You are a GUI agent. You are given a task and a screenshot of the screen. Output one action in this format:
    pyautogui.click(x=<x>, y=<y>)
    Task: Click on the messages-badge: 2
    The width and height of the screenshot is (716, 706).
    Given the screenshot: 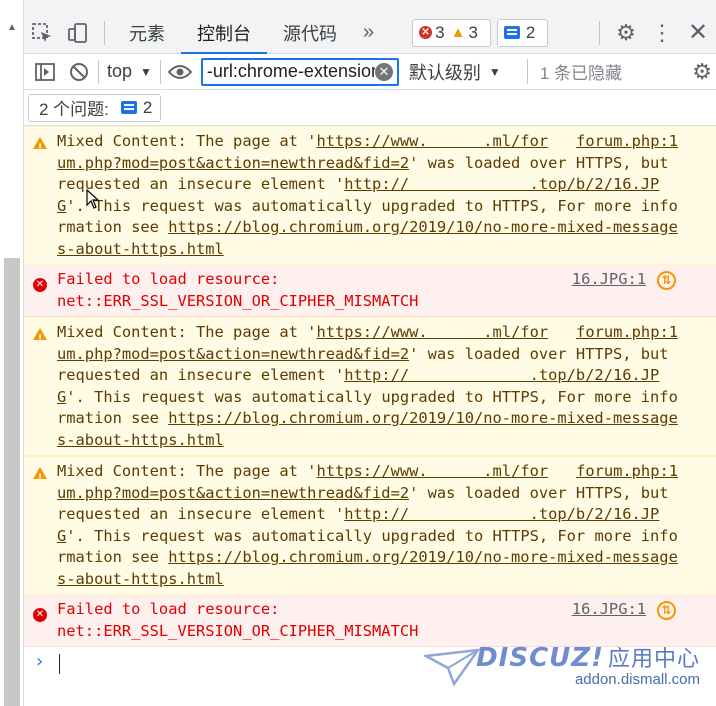 What is the action you would take?
    pyautogui.click(x=522, y=32)
    